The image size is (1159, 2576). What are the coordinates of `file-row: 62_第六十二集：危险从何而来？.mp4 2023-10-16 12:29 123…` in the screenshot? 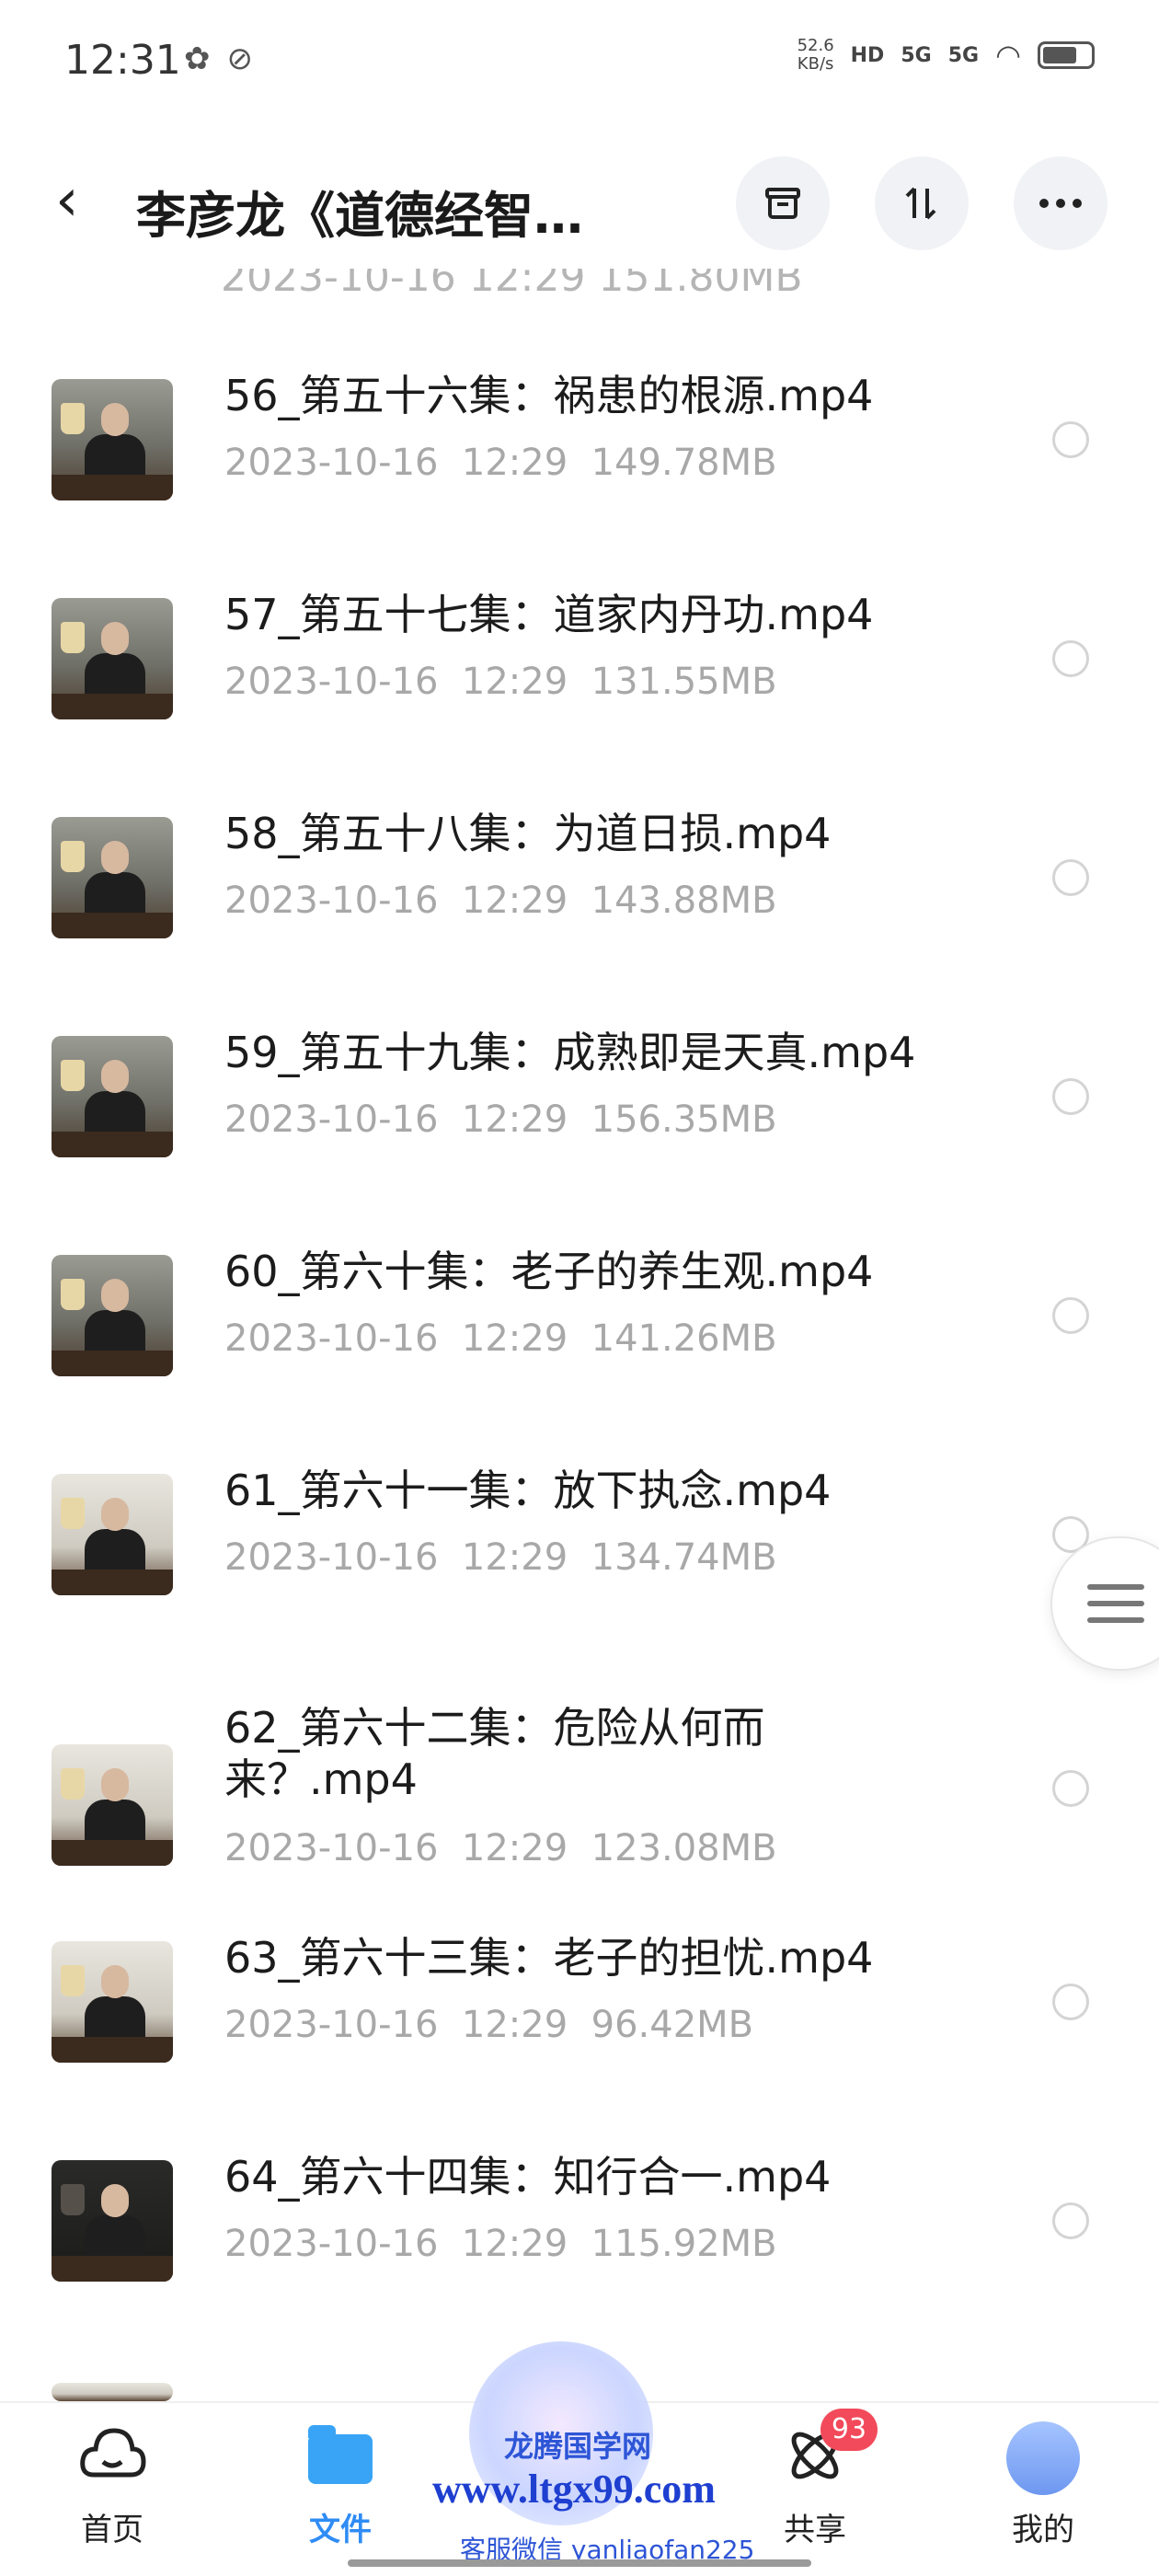 It's located at (579, 1817).